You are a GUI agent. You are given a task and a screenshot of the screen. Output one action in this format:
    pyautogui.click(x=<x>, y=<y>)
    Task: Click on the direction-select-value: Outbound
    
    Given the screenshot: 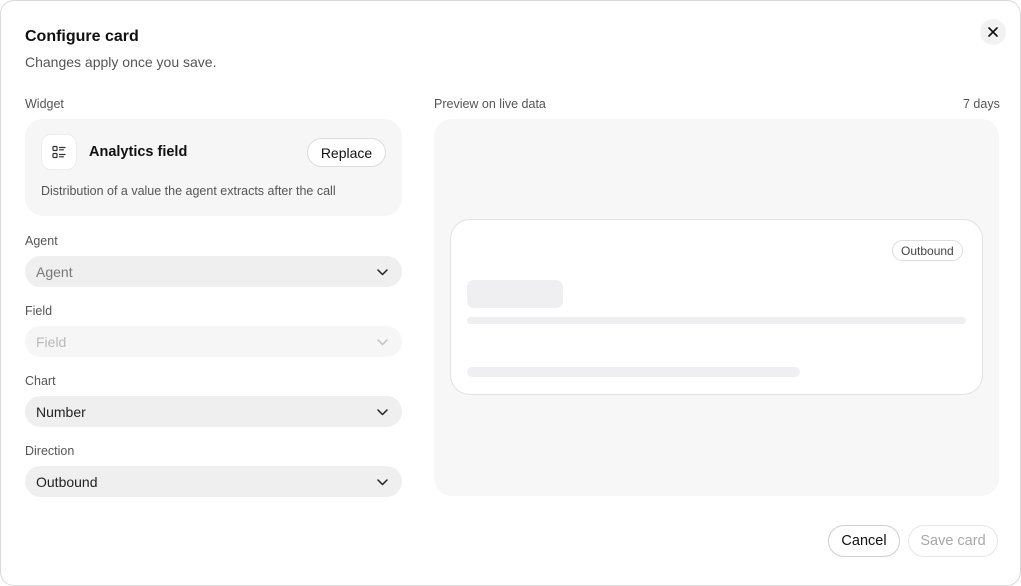 What is the action you would take?
    pyautogui.click(x=67, y=481)
    